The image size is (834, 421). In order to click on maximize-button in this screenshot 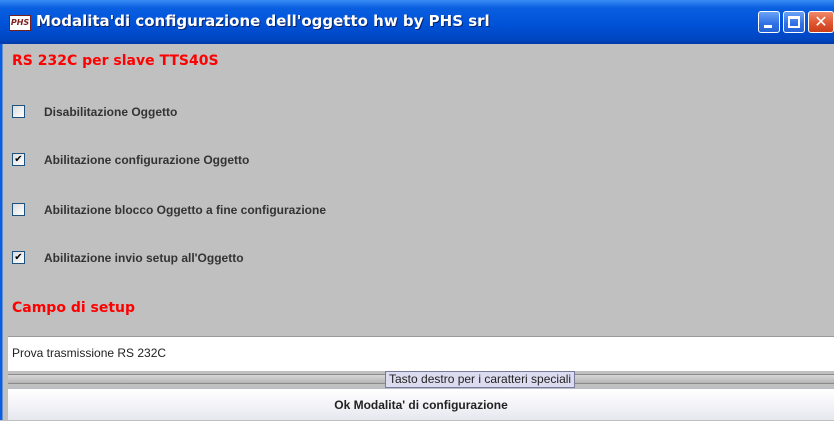, I will do `click(794, 22)`.